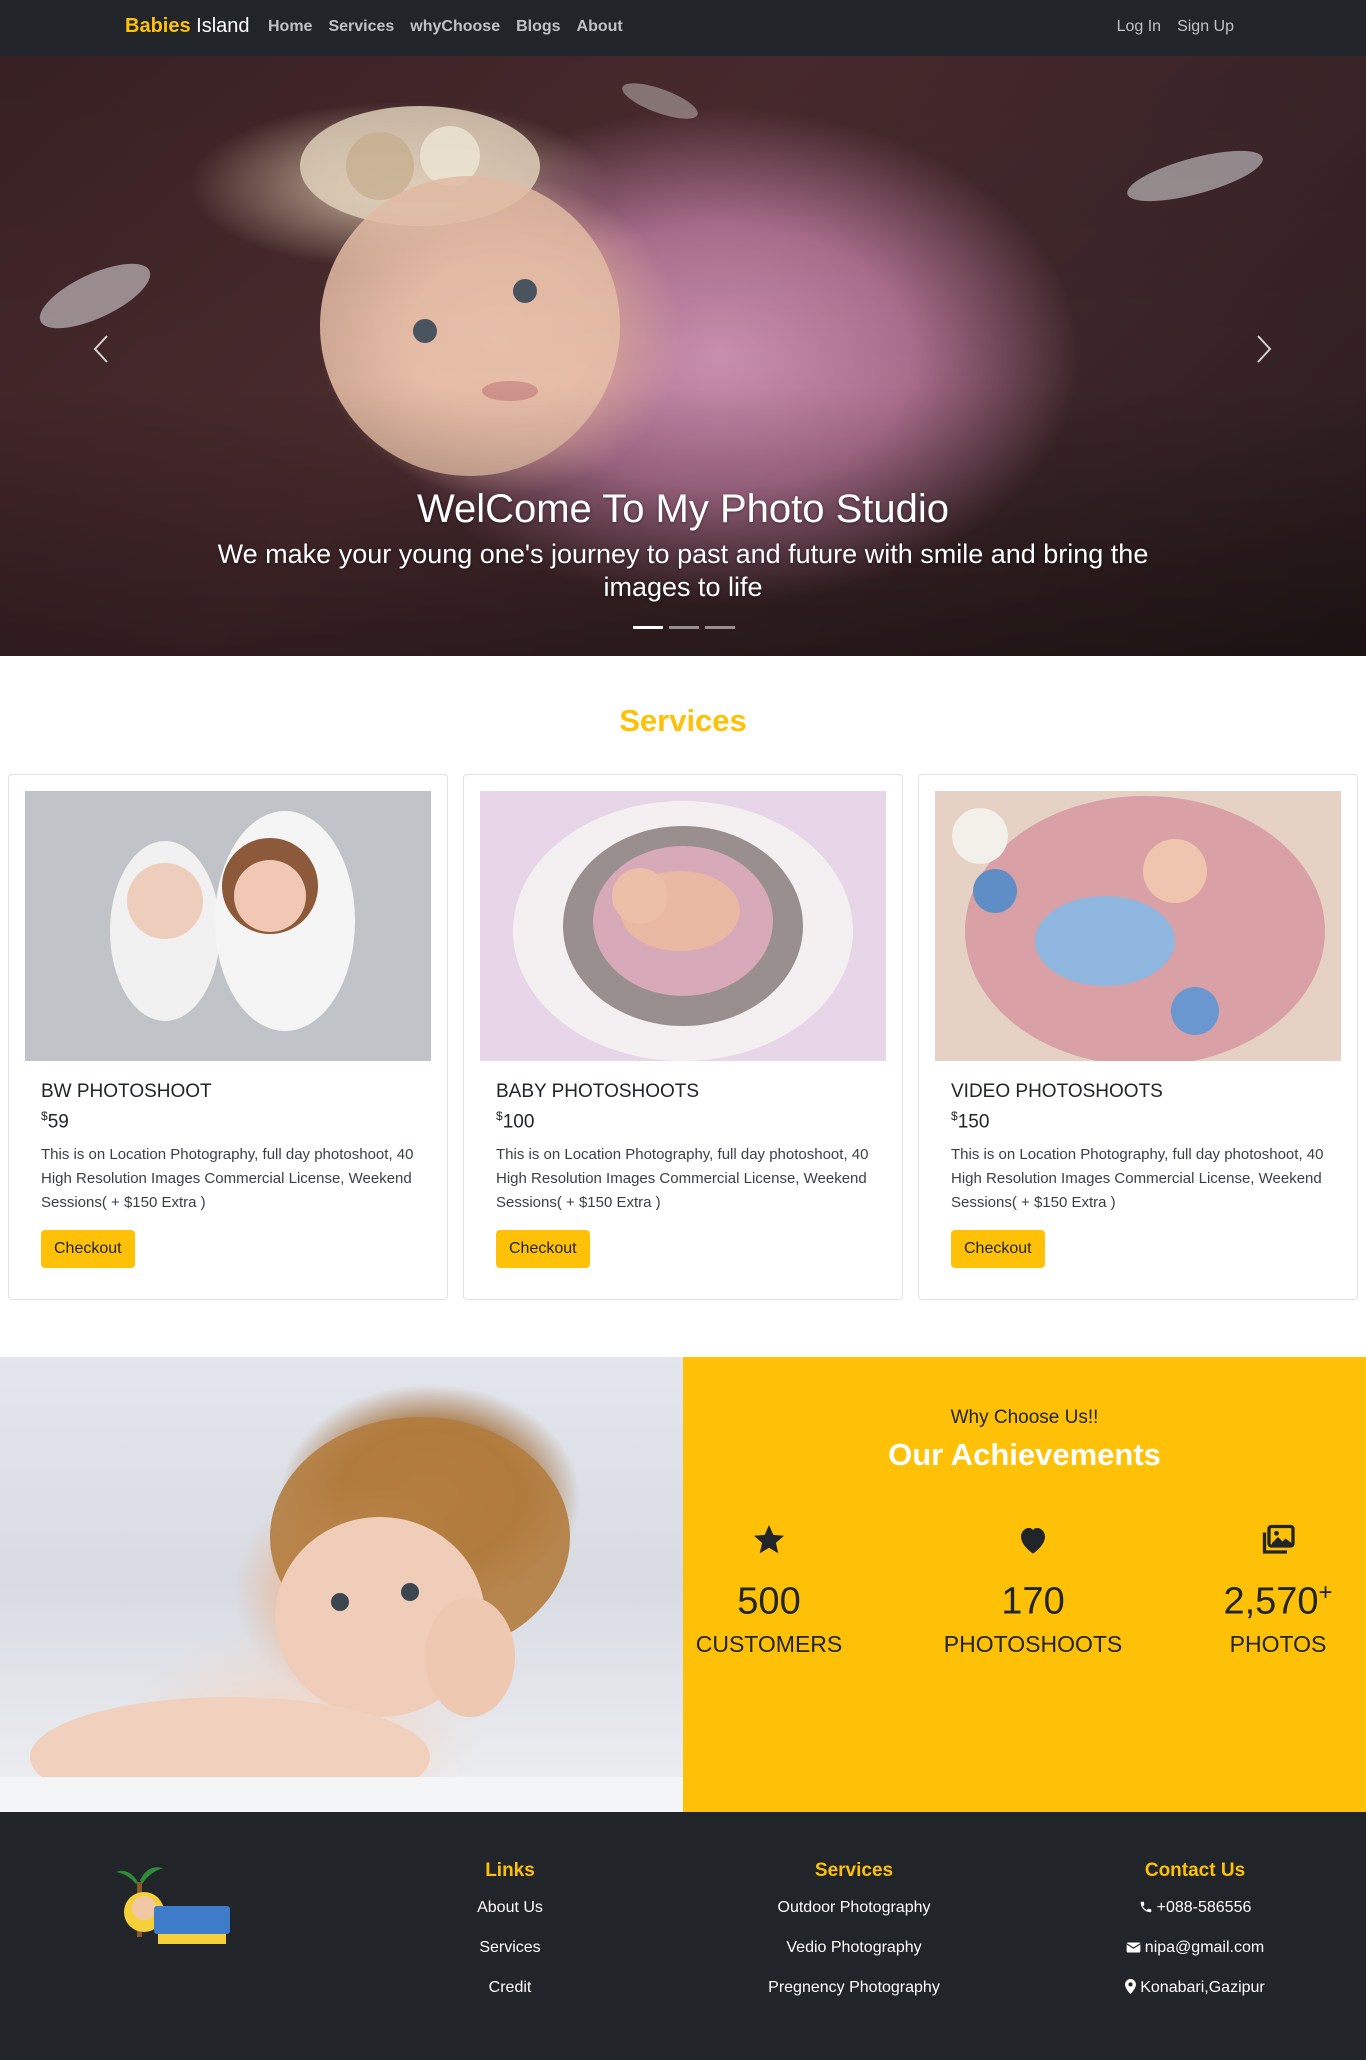 This screenshot has height=2060, width=1366. Describe the element at coordinates (769, 1601) in the screenshot. I see `stat-value: 500` at that location.